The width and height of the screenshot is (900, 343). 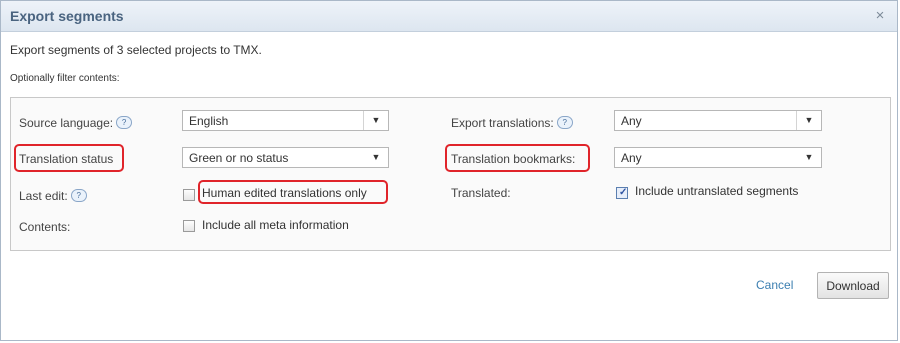 What do you see at coordinates (189, 195) in the screenshot?
I see `human-edited-checkbox` at bounding box center [189, 195].